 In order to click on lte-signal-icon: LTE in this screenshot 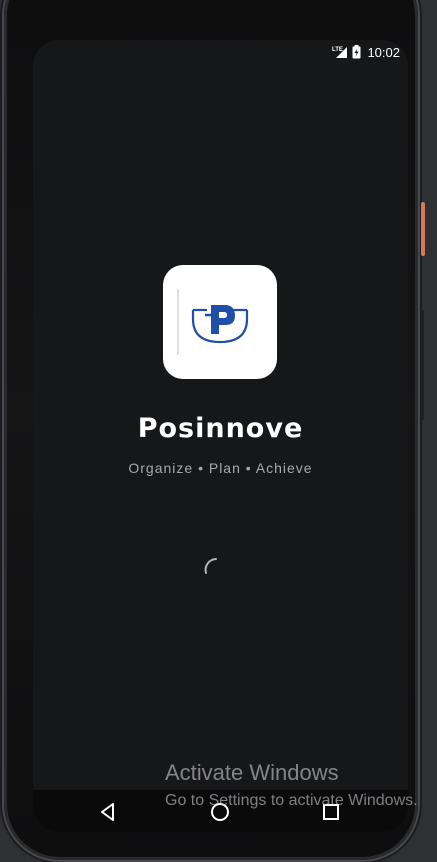, I will do `click(340, 52)`.